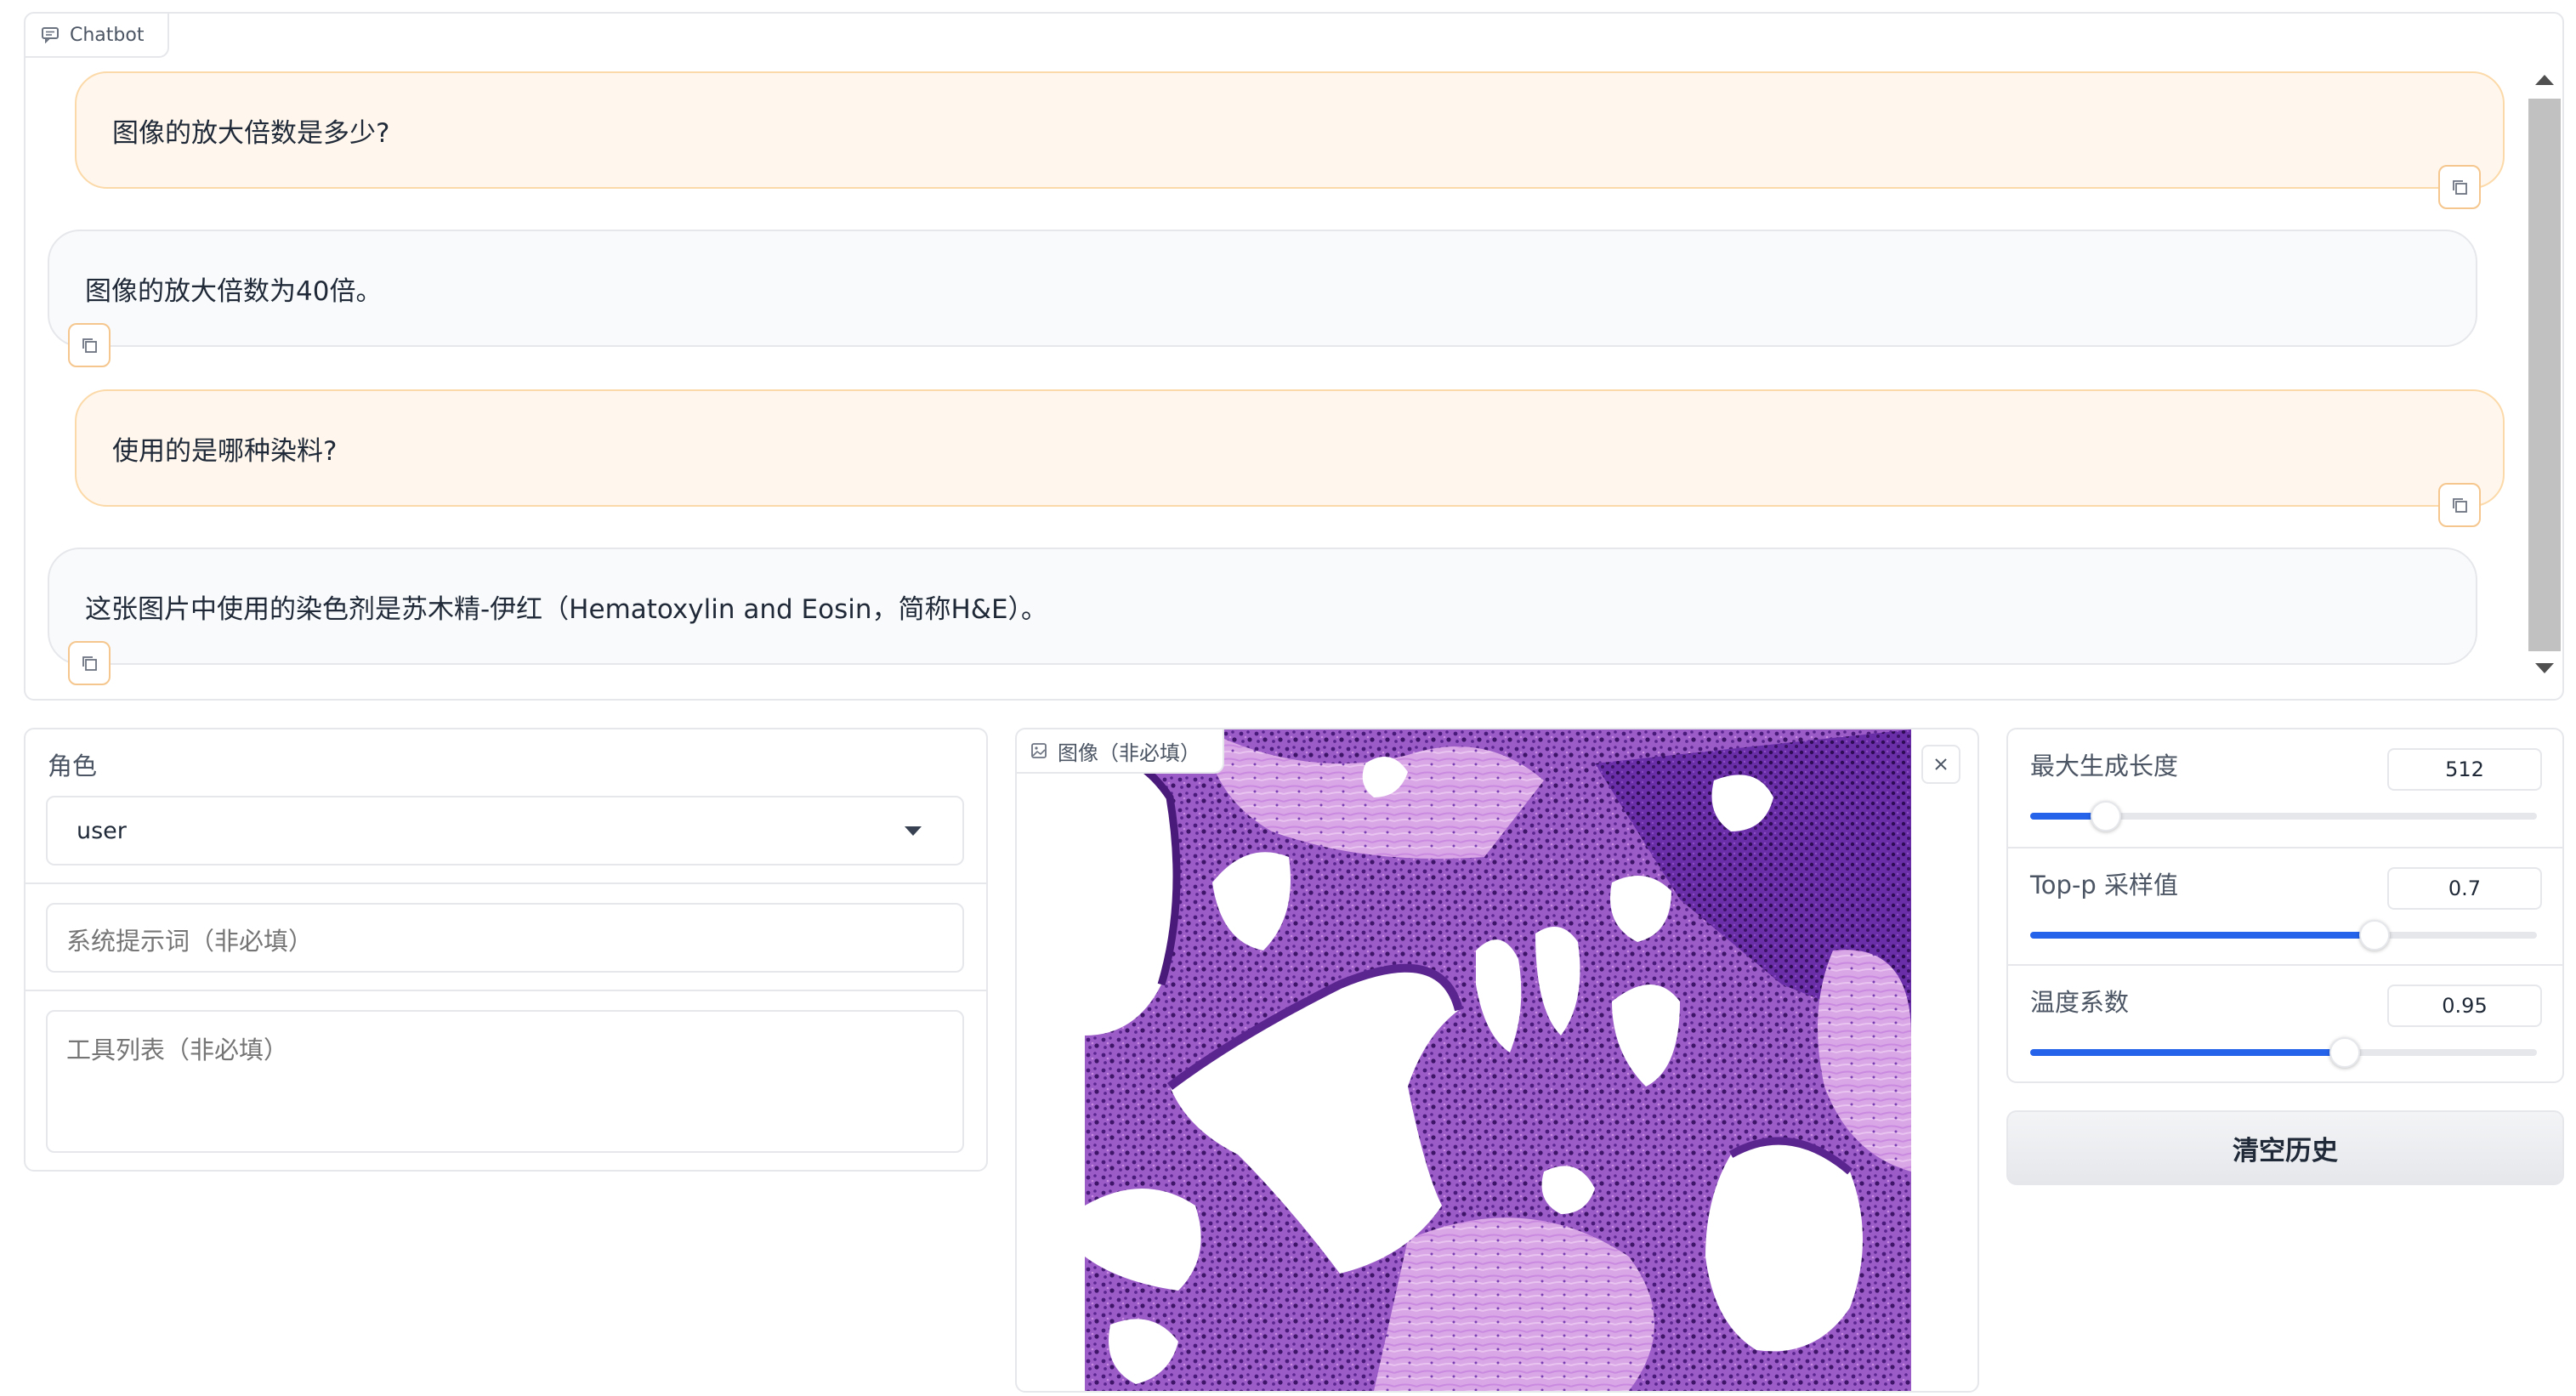 The width and height of the screenshot is (2576, 1396). Describe the element at coordinates (1290, 448) in the screenshot. I see `user-message: 使用的是哪种染料?` at that location.